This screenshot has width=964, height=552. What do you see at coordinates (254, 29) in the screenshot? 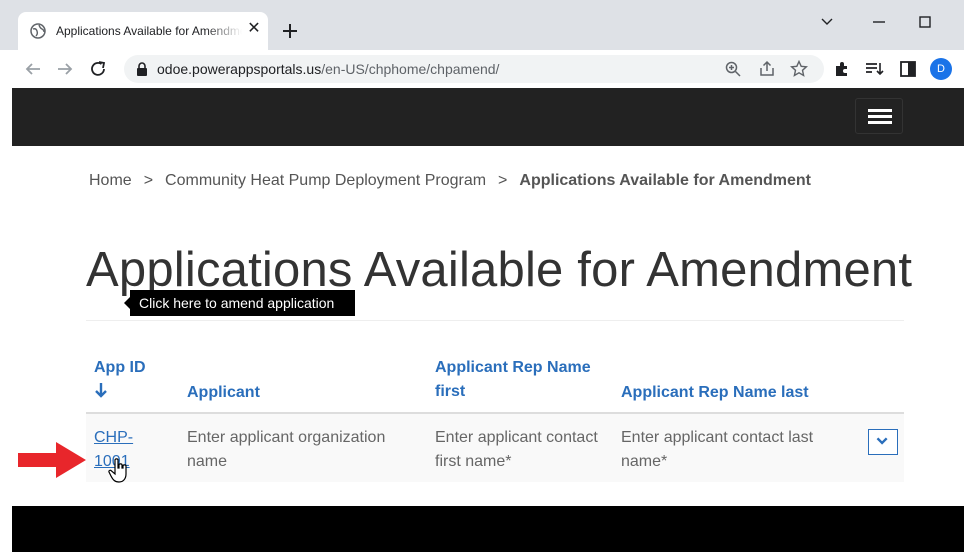
I see `close-icon: ✕` at bounding box center [254, 29].